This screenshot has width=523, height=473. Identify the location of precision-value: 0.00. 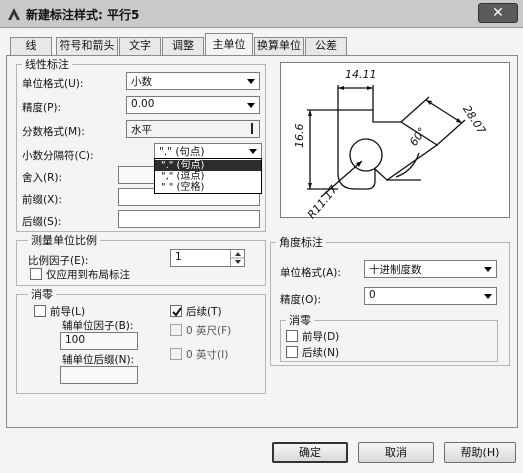
(143, 104).